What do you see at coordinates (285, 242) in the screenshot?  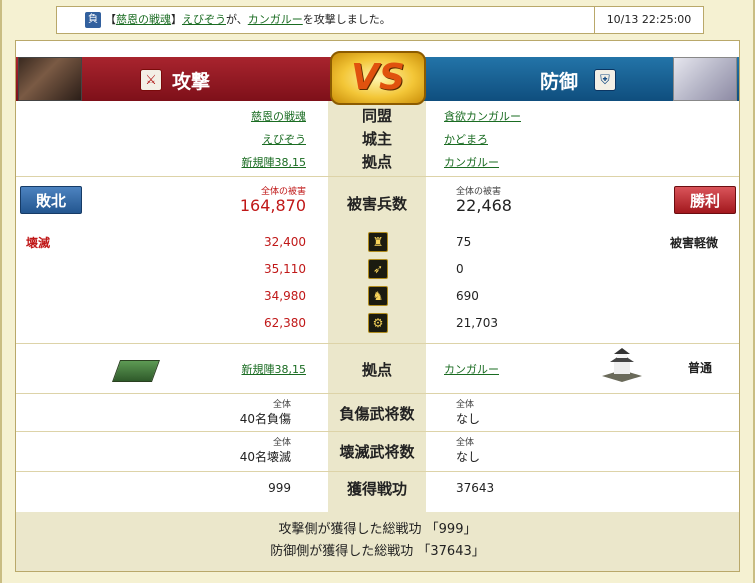 I see `attacker-spear-loss: 32,400` at bounding box center [285, 242].